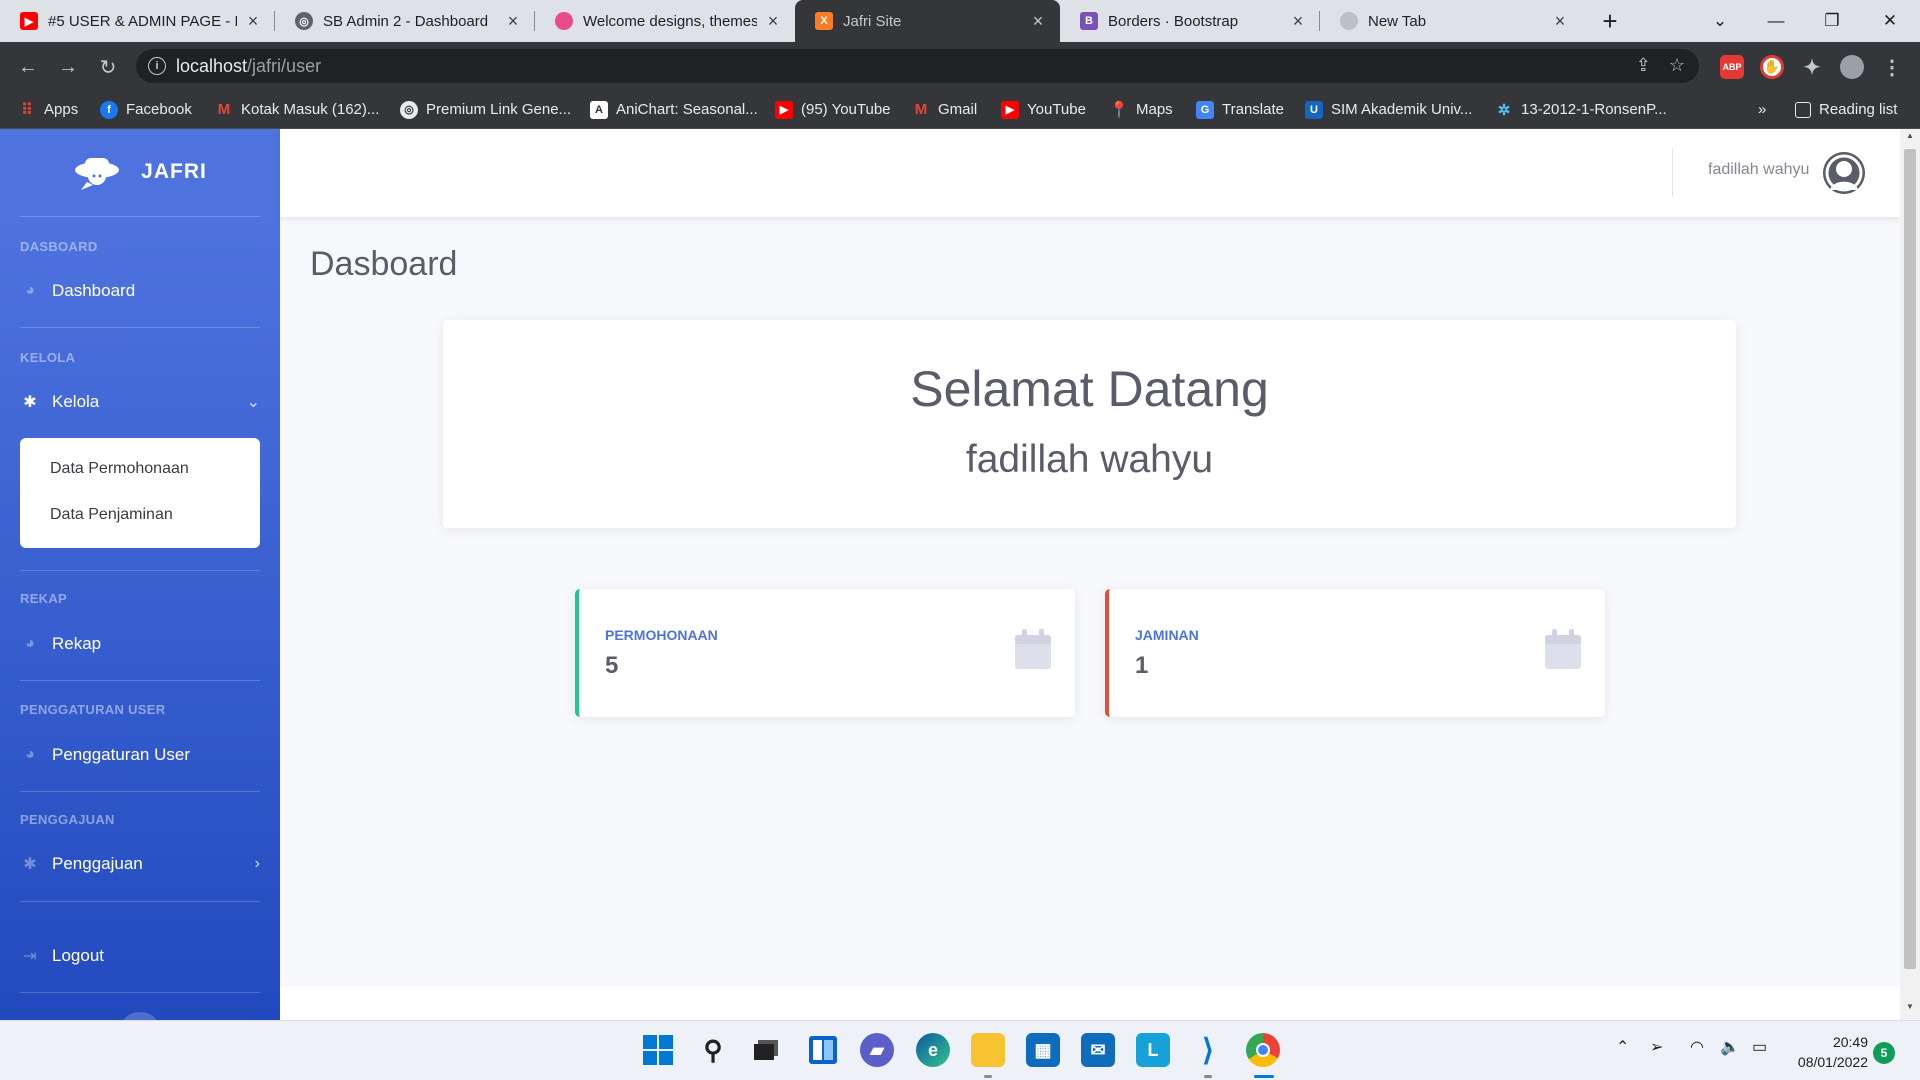 This screenshot has width=1920, height=1080. Describe the element at coordinates (1253, 109) in the screenshot. I see `bookmark-label: Translate` at that location.